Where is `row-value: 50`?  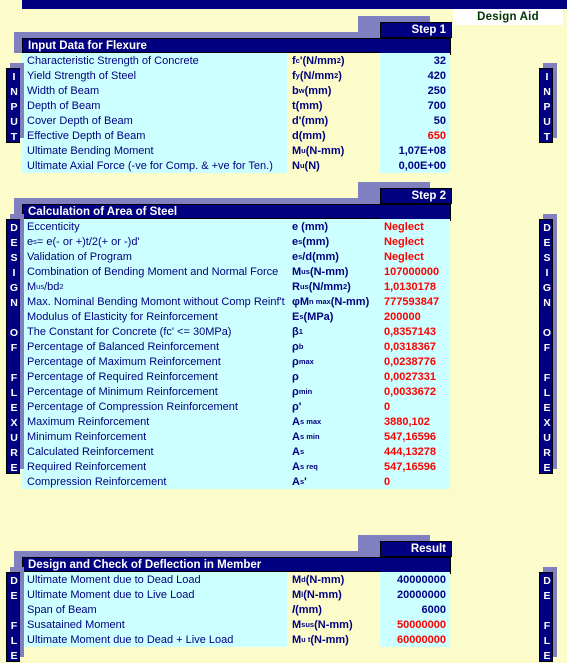
row-value: 50 is located at coordinates (415, 120).